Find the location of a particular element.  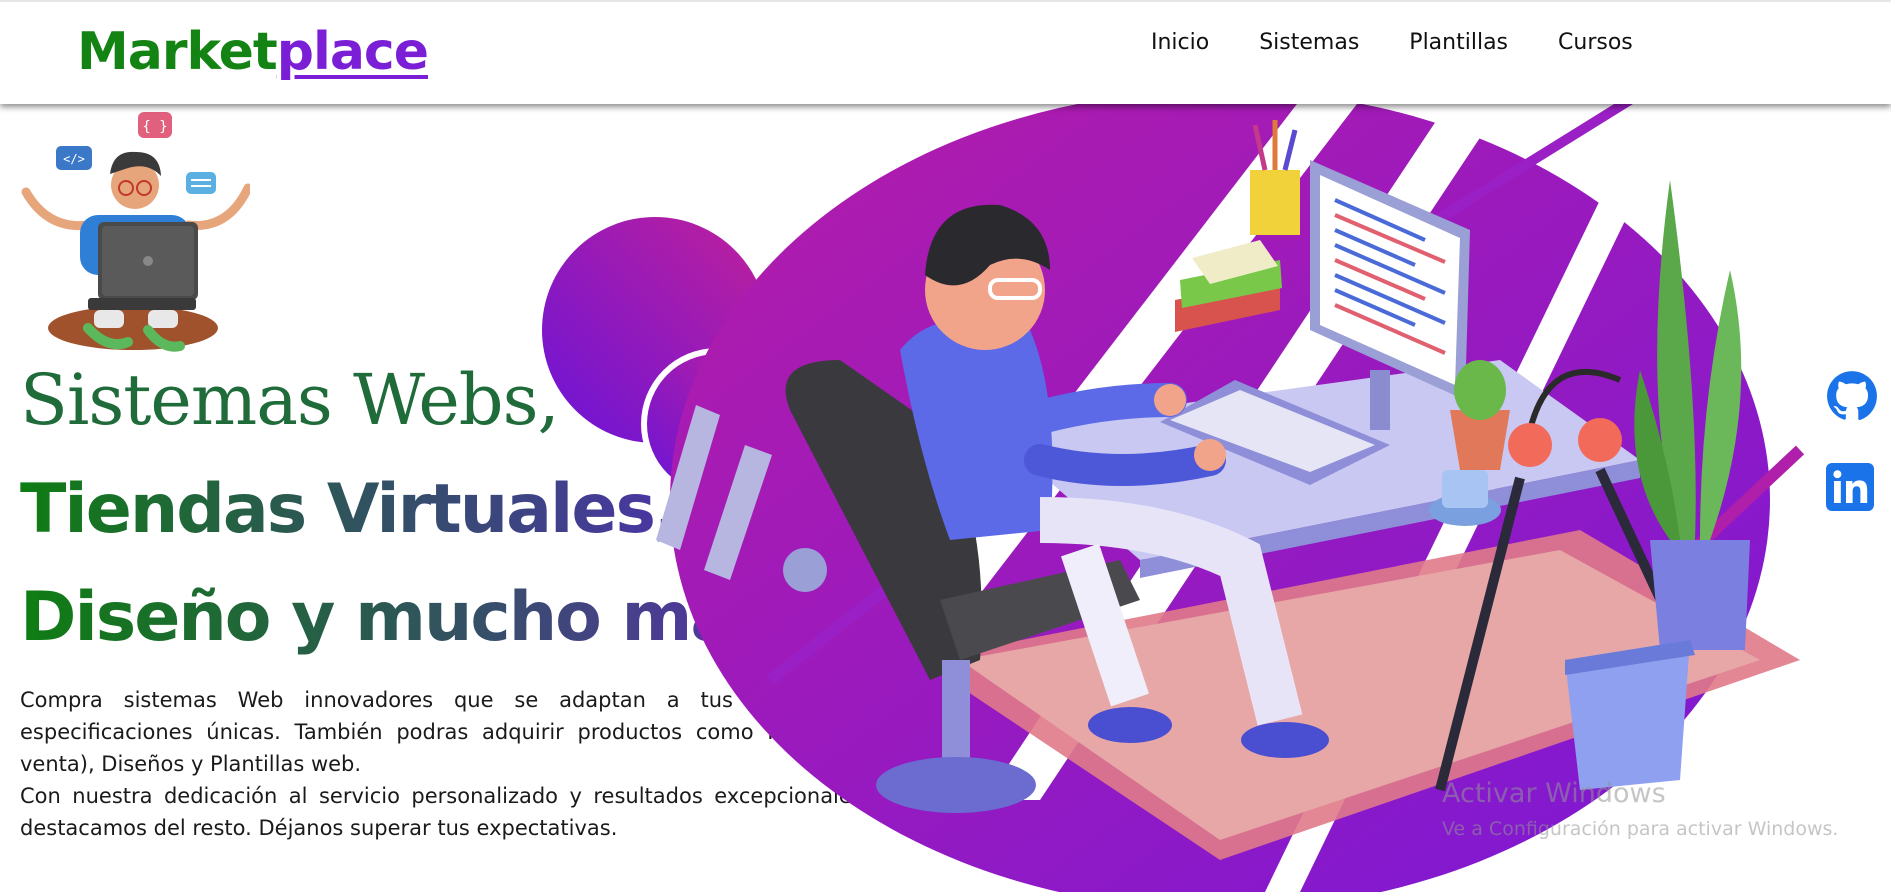

brand-logo: Marketplace is located at coordinates (253, 52).